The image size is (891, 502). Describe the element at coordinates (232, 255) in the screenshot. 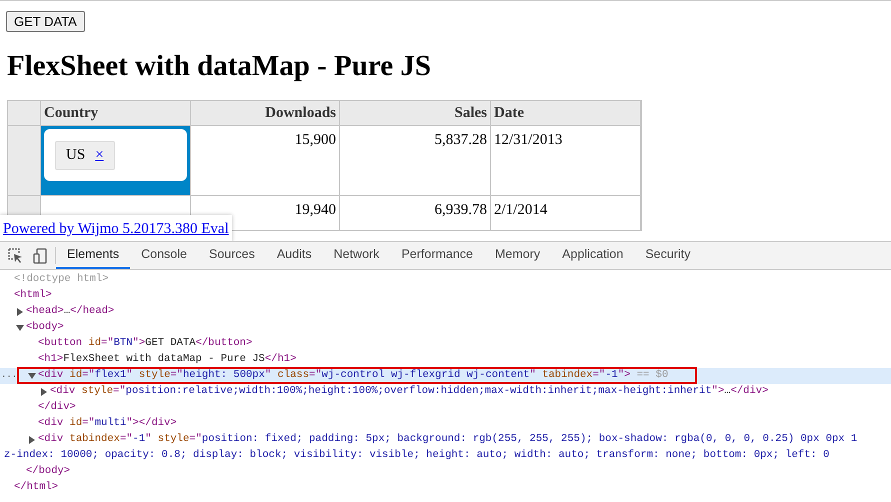

I see `devtools-tab: Sources` at that location.